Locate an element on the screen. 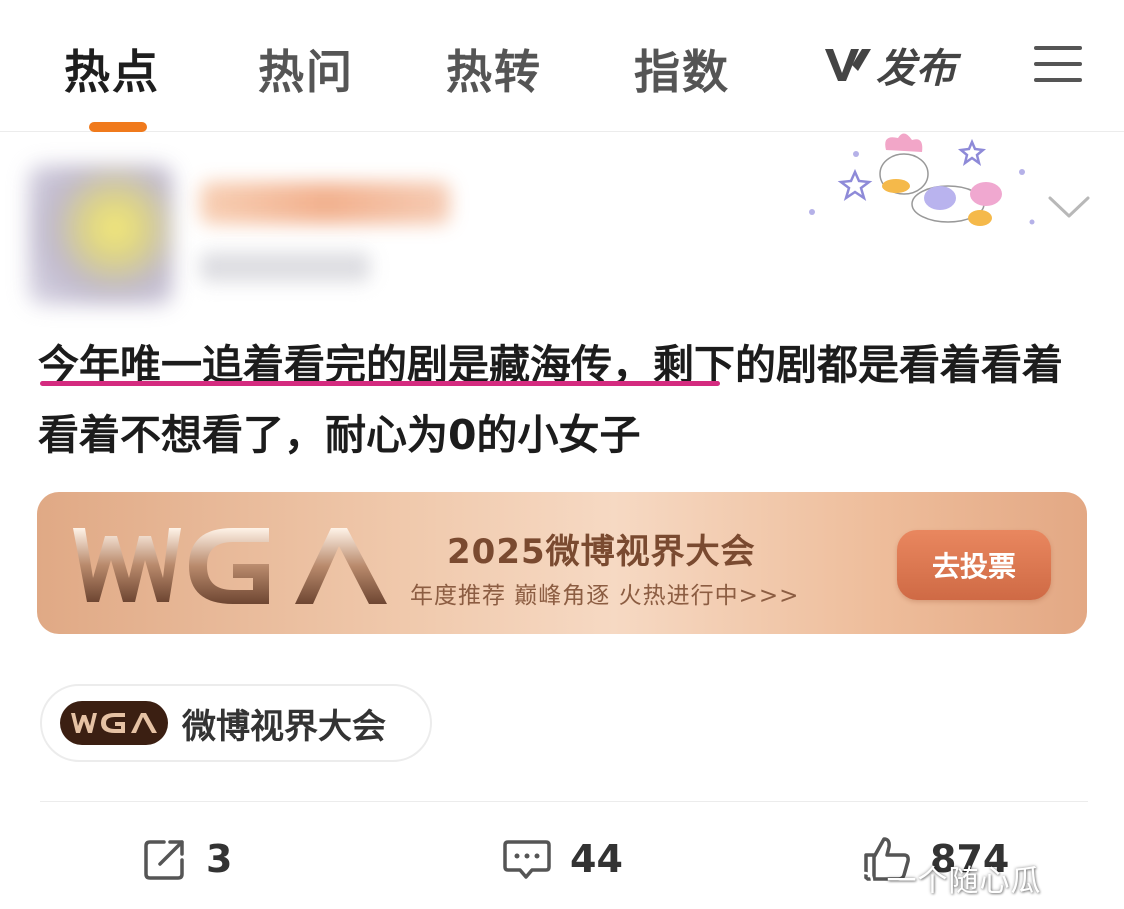 Image resolution: width=1124 pixels, height=909 pixels. wga-small-logo is located at coordinates (114, 723).